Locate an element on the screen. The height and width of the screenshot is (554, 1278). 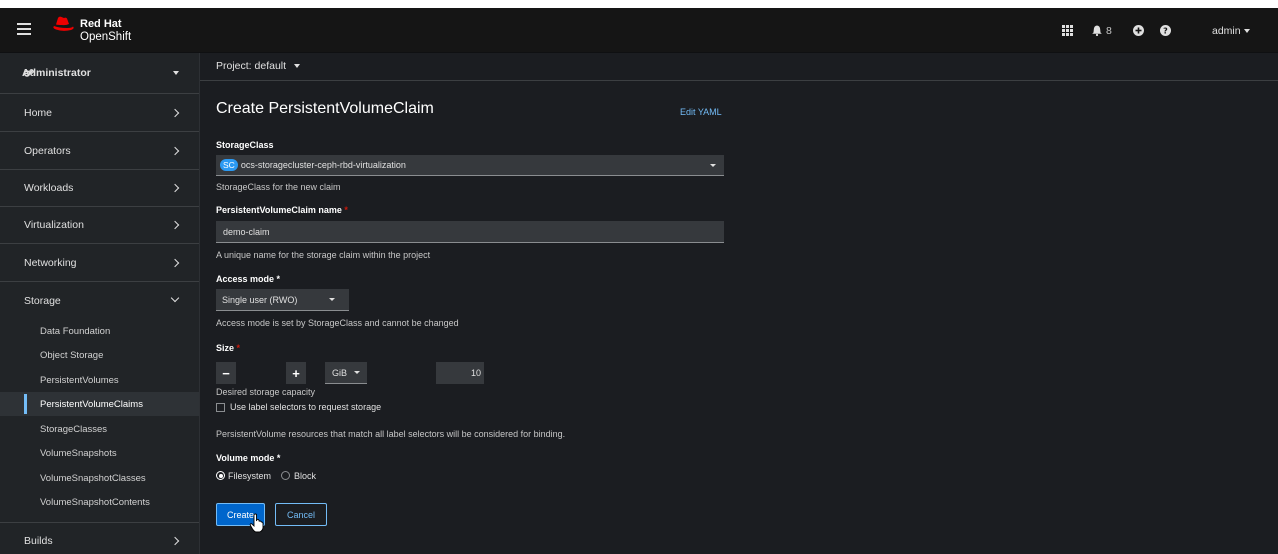
plus-circle-icon is located at coordinates (1138, 30).